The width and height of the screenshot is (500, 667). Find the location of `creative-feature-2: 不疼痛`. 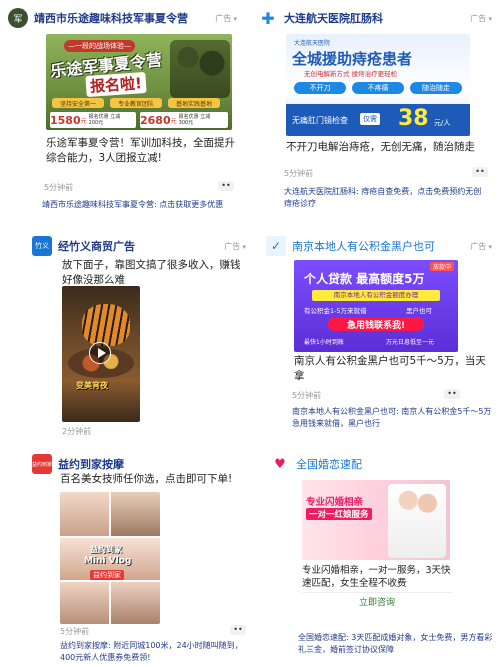

creative-feature-2: 不疼痛 is located at coordinates (378, 88).